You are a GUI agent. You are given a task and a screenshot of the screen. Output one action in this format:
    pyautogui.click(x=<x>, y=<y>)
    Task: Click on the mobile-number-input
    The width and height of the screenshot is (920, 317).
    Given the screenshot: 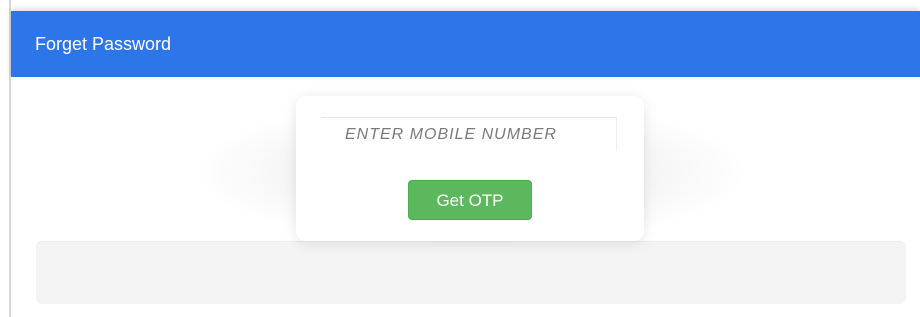 What is the action you would take?
    pyautogui.click(x=469, y=134)
    